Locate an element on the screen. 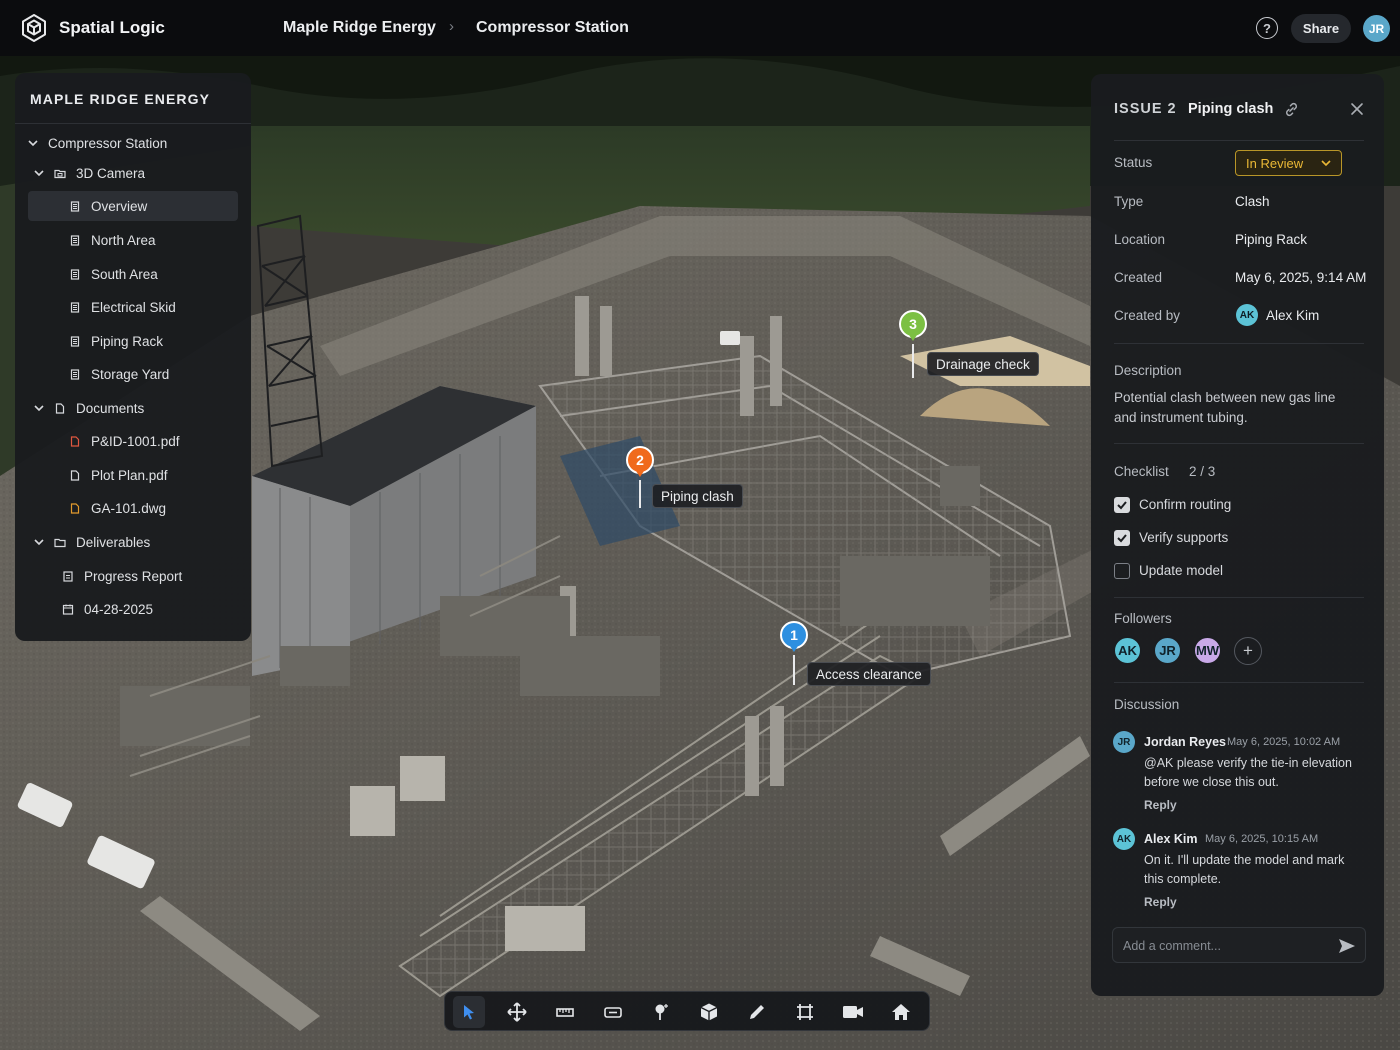 Image resolution: width=1400 pixels, height=1050 pixels. tree-item-label: Piping Rack is located at coordinates (127, 341).